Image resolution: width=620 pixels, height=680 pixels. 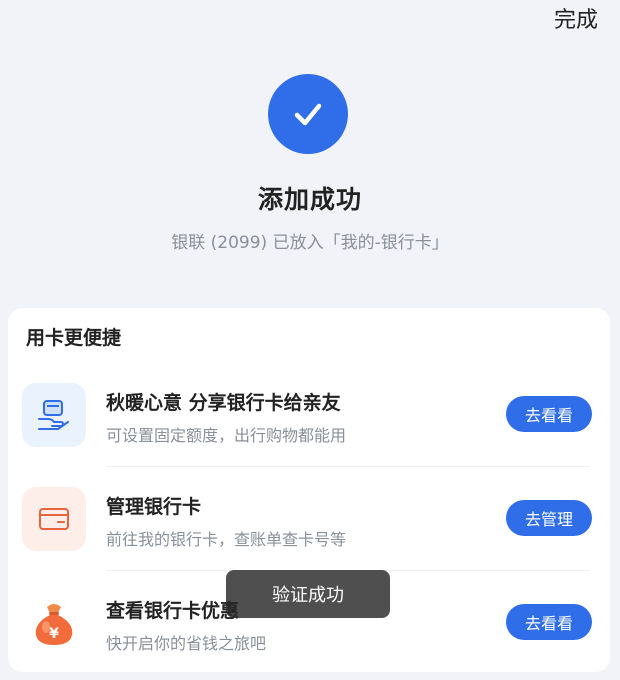 I want to click on item-desc: 前往我的银行卡，查账单查卡号等, so click(x=226, y=539).